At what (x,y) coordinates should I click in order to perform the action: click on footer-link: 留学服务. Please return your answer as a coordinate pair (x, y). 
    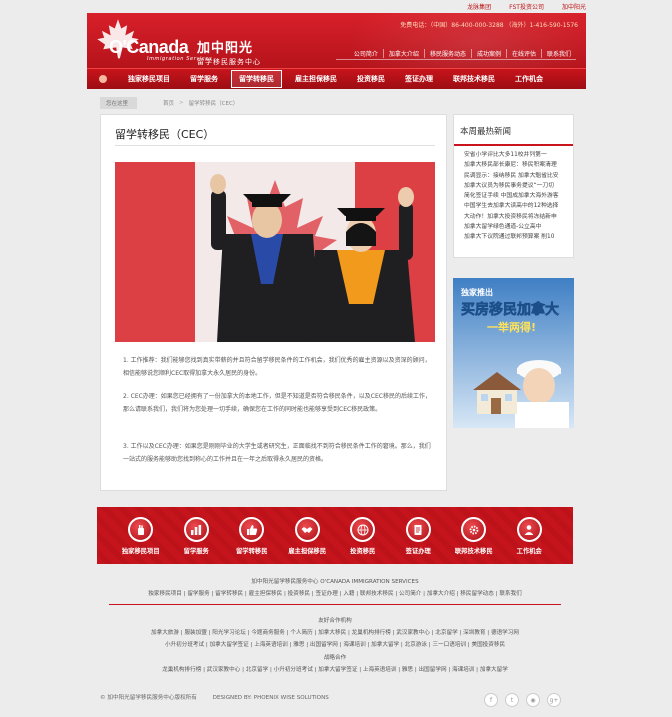
    Looking at the image, I should click on (198, 594).